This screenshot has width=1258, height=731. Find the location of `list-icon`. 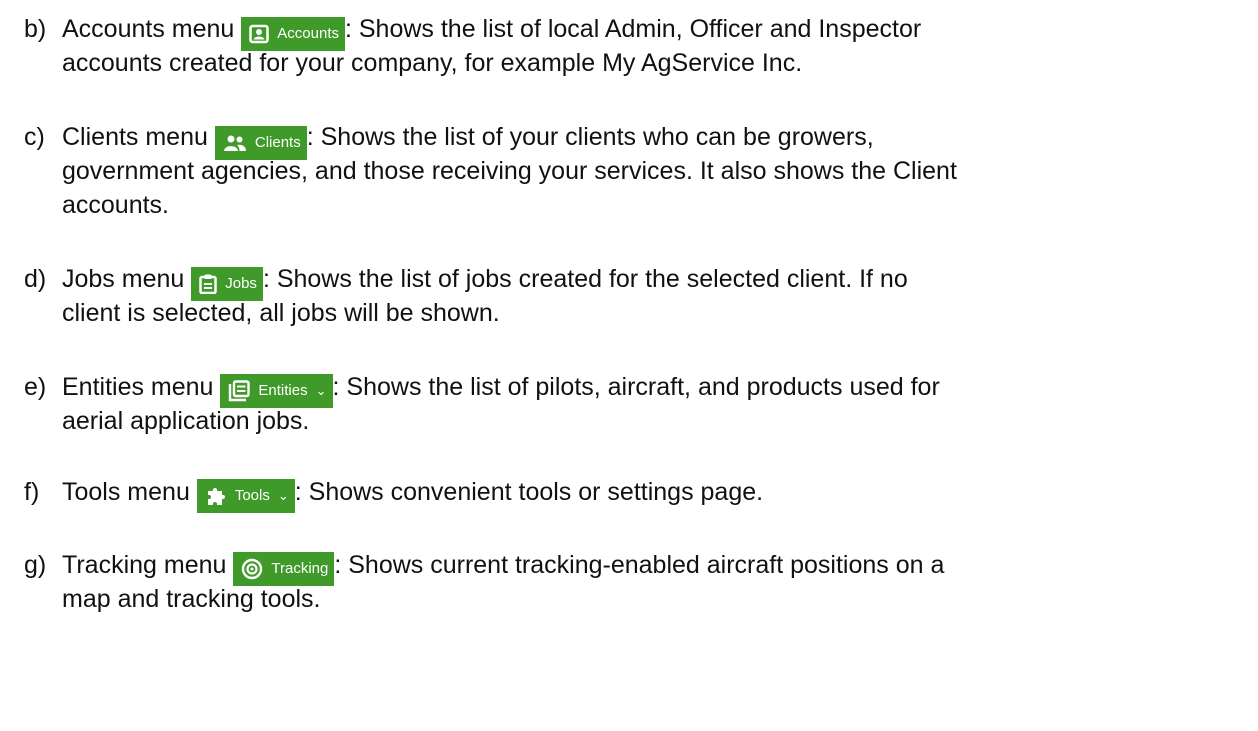

list-icon is located at coordinates (240, 391).